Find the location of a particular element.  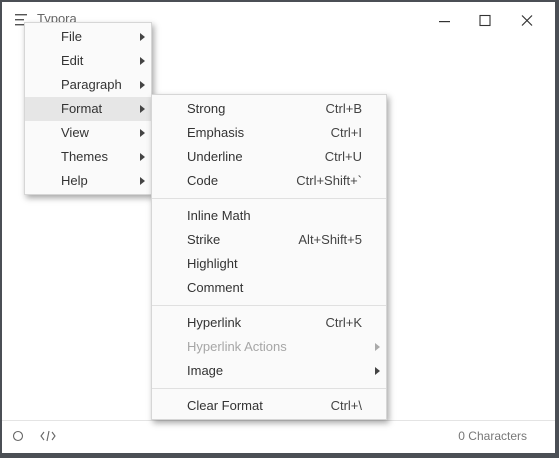

shortcut-label: Ctrl+B is located at coordinates (343, 108).